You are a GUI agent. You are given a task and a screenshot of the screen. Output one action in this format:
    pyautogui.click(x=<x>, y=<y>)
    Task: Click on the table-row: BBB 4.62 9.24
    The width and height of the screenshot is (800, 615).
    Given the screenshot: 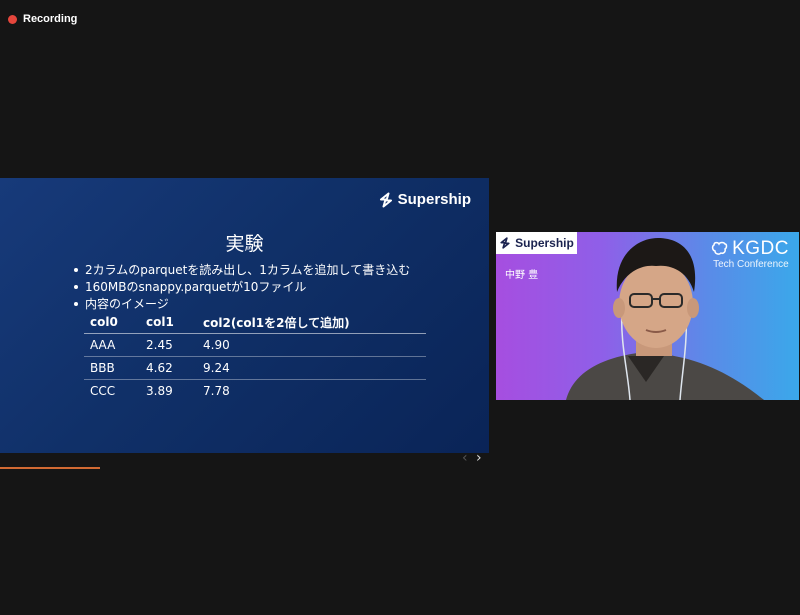 What is the action you would take?
    pyautogui.click(x=255, y=368)
    